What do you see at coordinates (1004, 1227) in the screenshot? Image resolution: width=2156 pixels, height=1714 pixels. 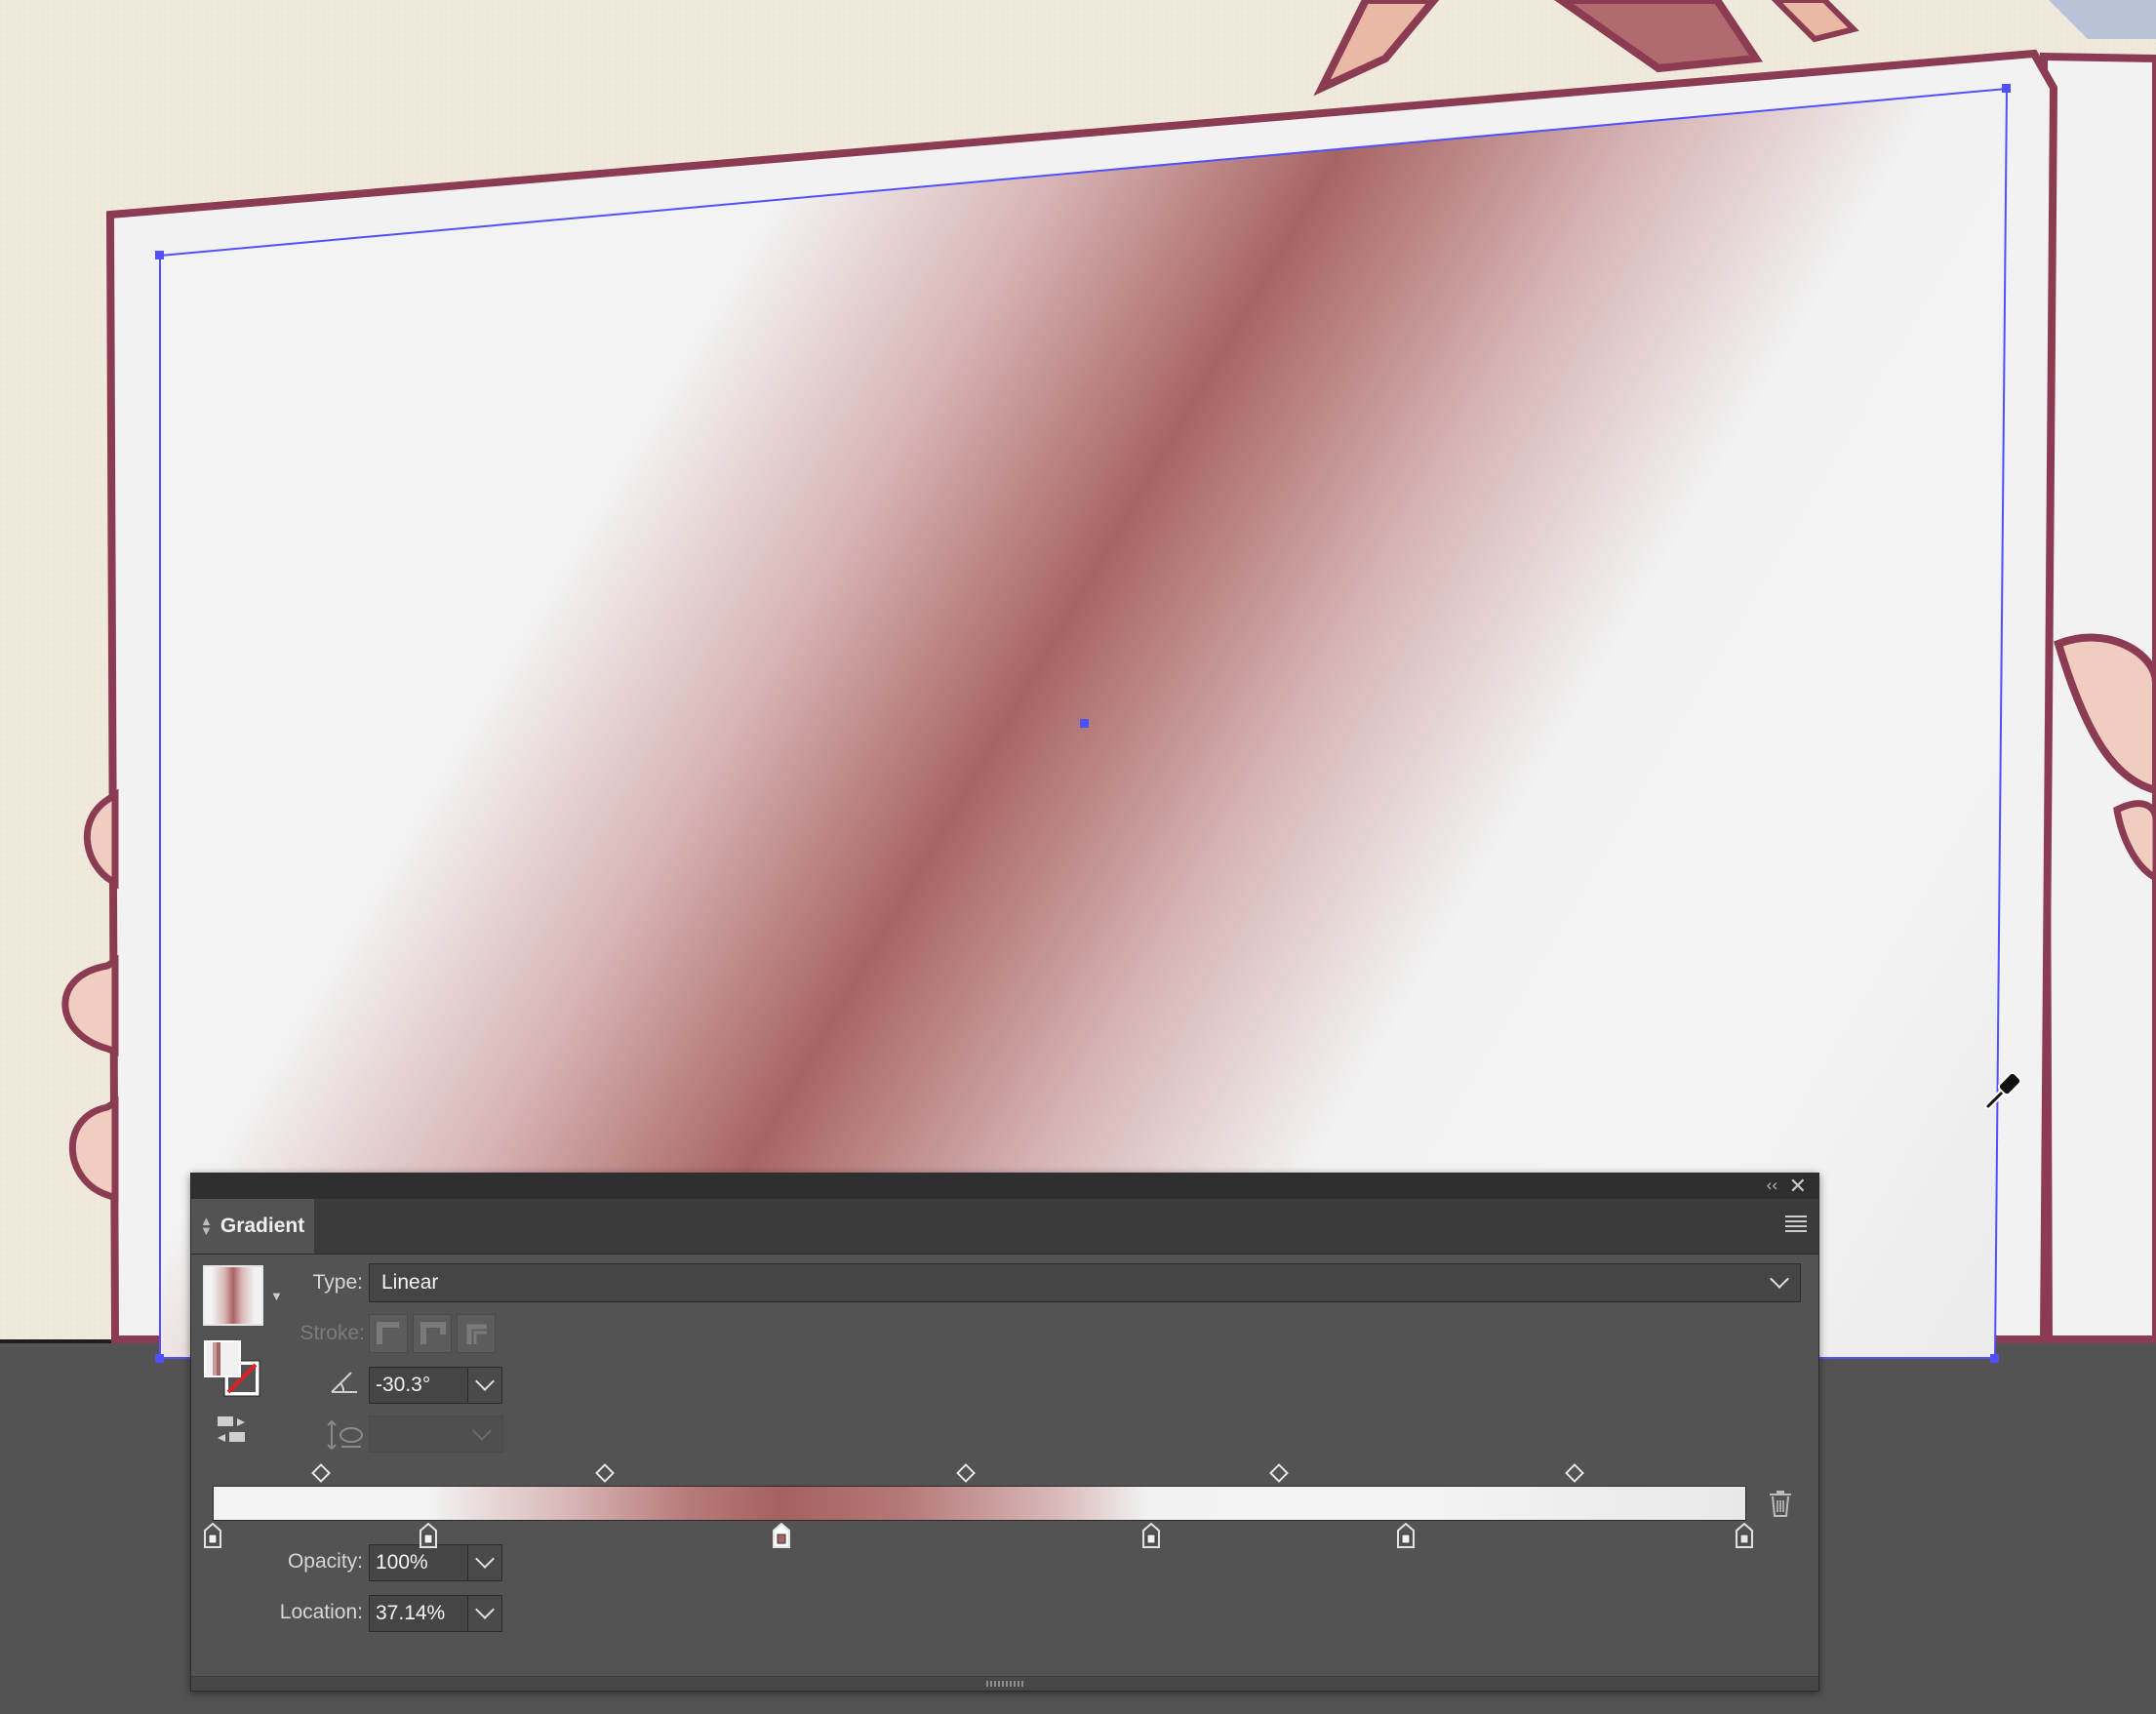 I see `panel-tabstrip: ▲ ▼ Gradient` at bounding box center [1004, 1227].